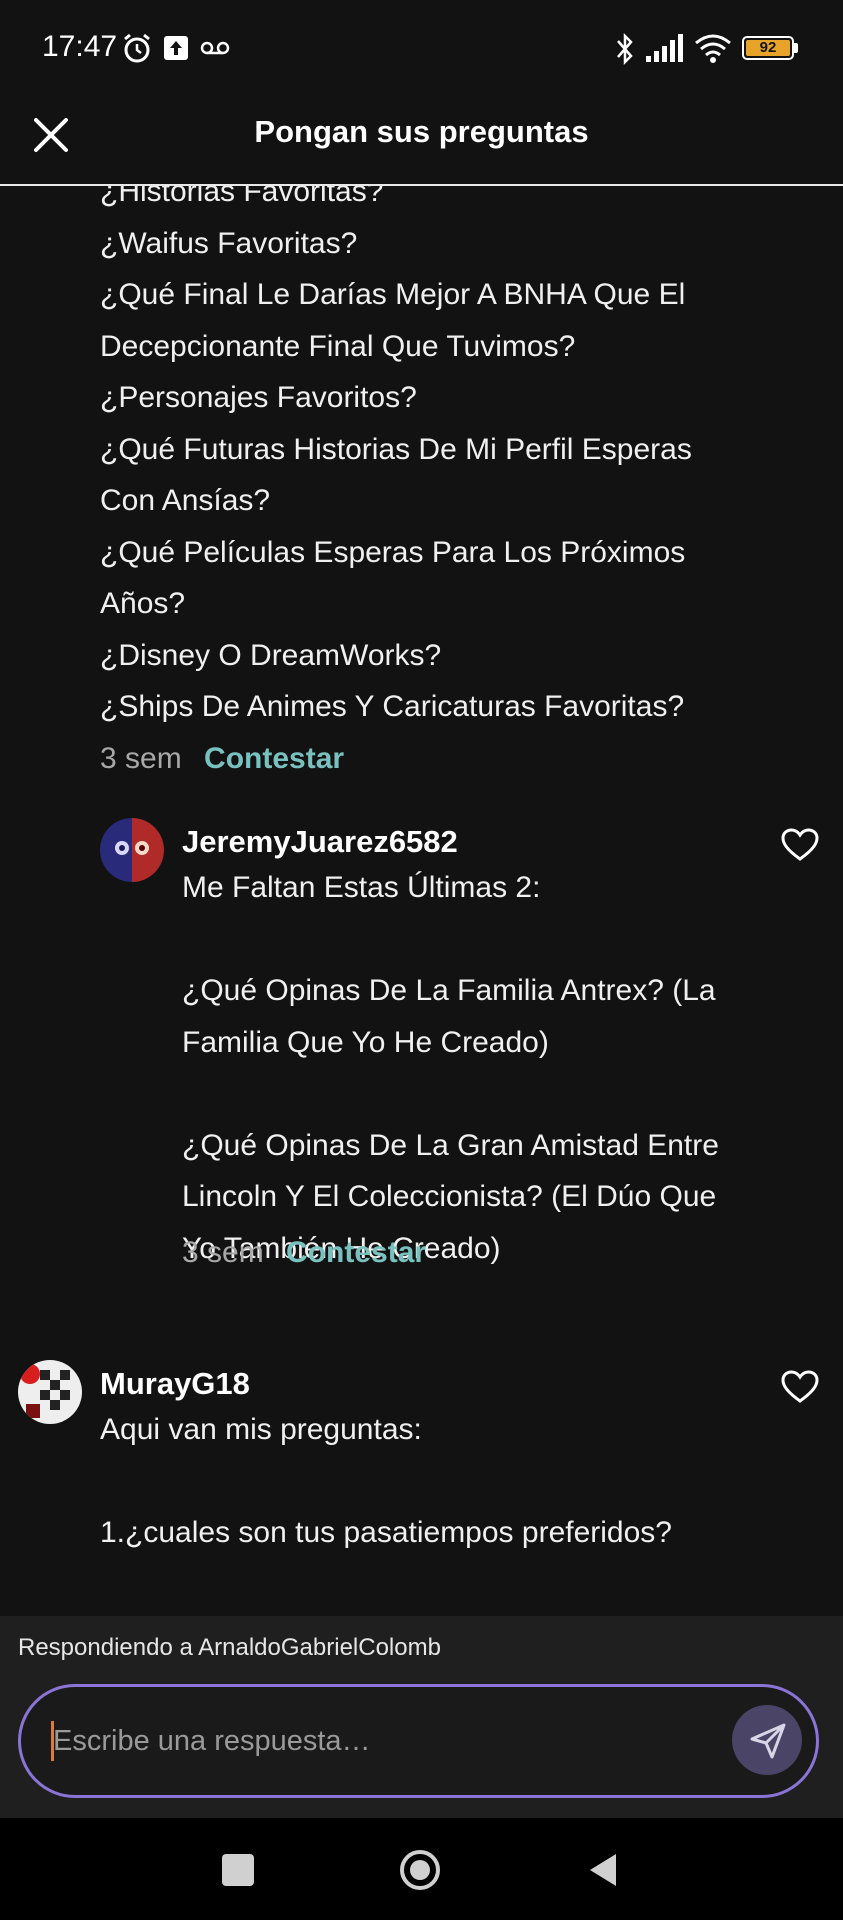 The width and height of the screenshot is (843, 1920). I want to click on question-line: ¿Qué Películas Esperas Para Los Próximos, so click(393, 552).